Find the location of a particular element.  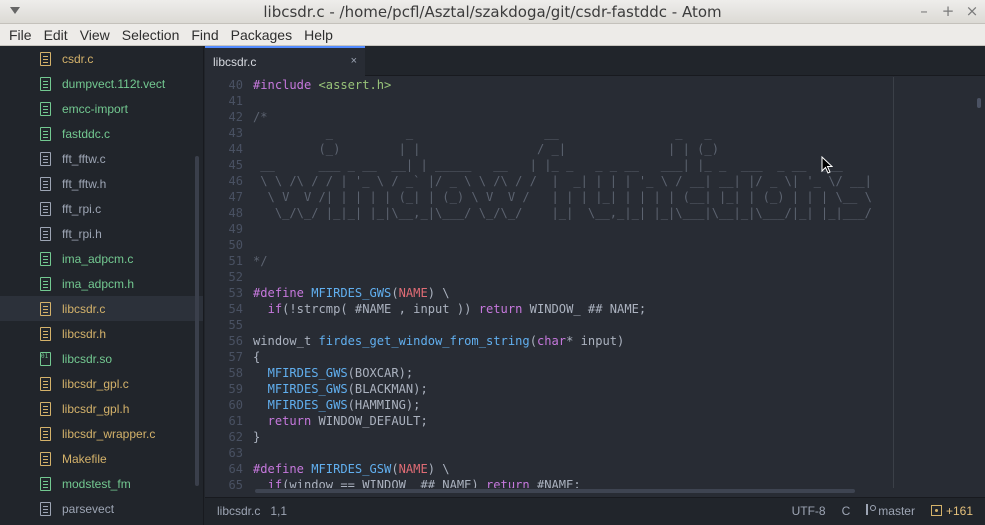

tree-item-label: fft_rpi.h is located at coordinates (82, 233).